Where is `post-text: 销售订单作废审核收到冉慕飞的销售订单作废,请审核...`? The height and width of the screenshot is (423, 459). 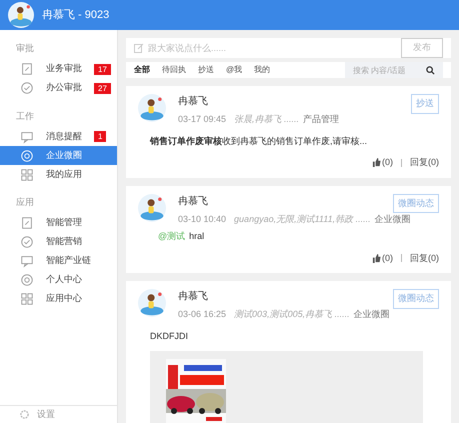 post-text: 销售订单作废审核收到冉慕飞的销售订单作废,请审核... is located at coordinates (259, 141).